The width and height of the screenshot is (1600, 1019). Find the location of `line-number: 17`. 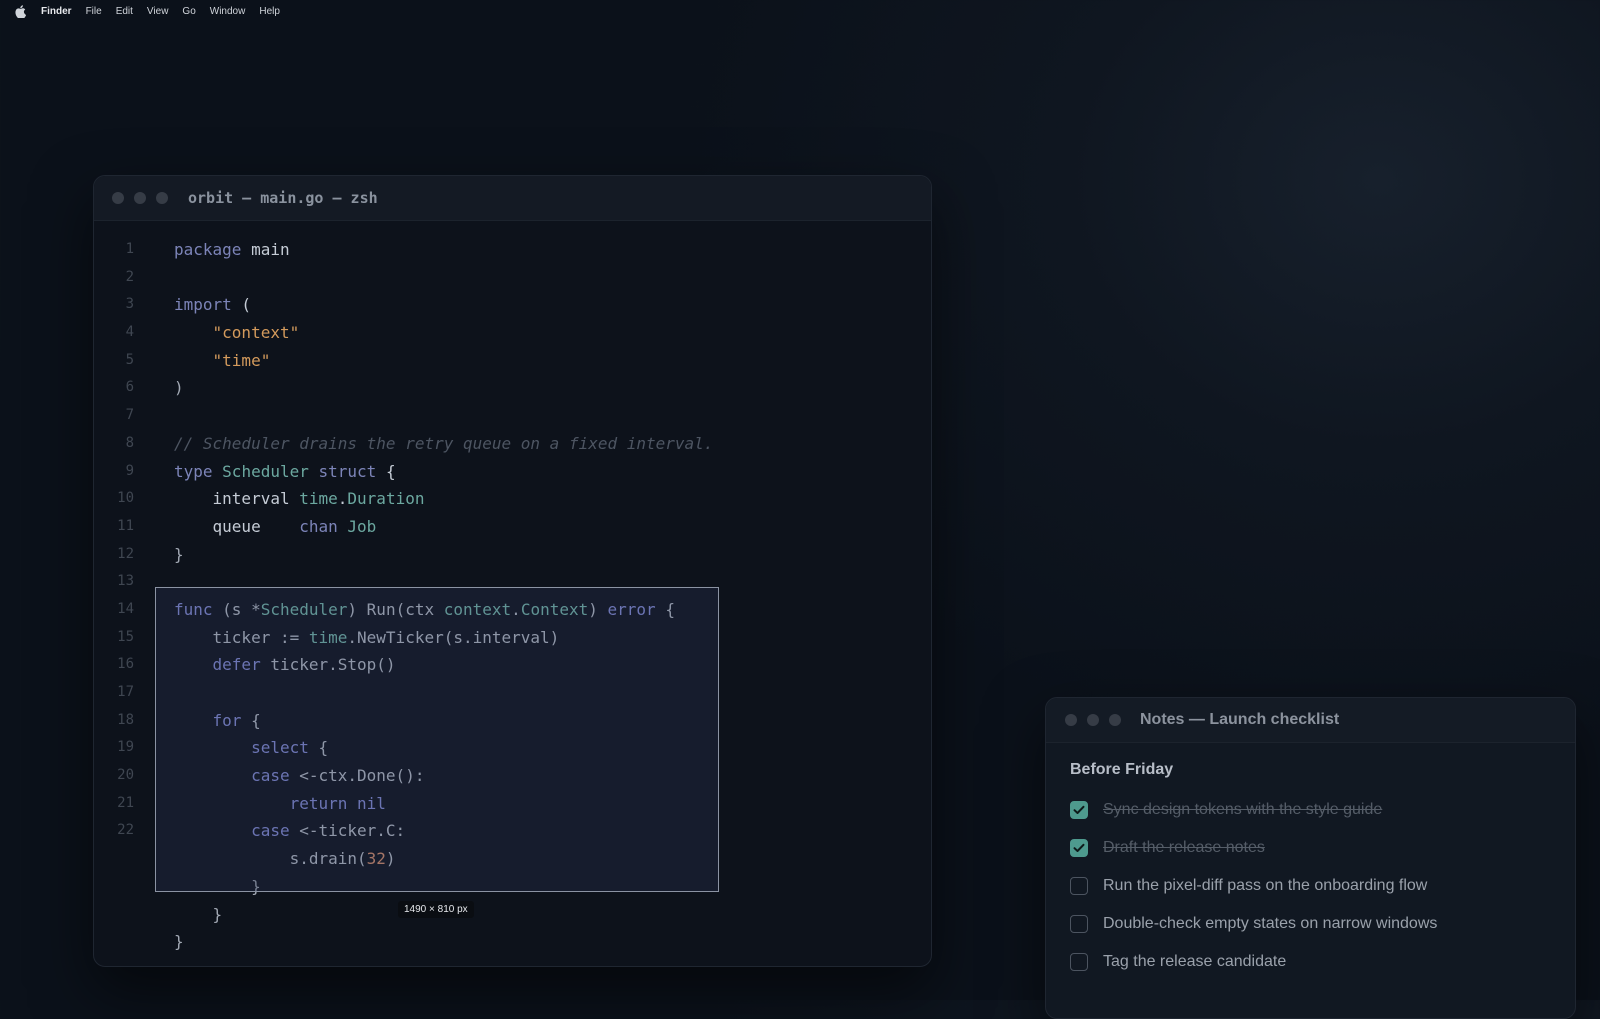

line-number: 17 is located at coordinates (125, 692).